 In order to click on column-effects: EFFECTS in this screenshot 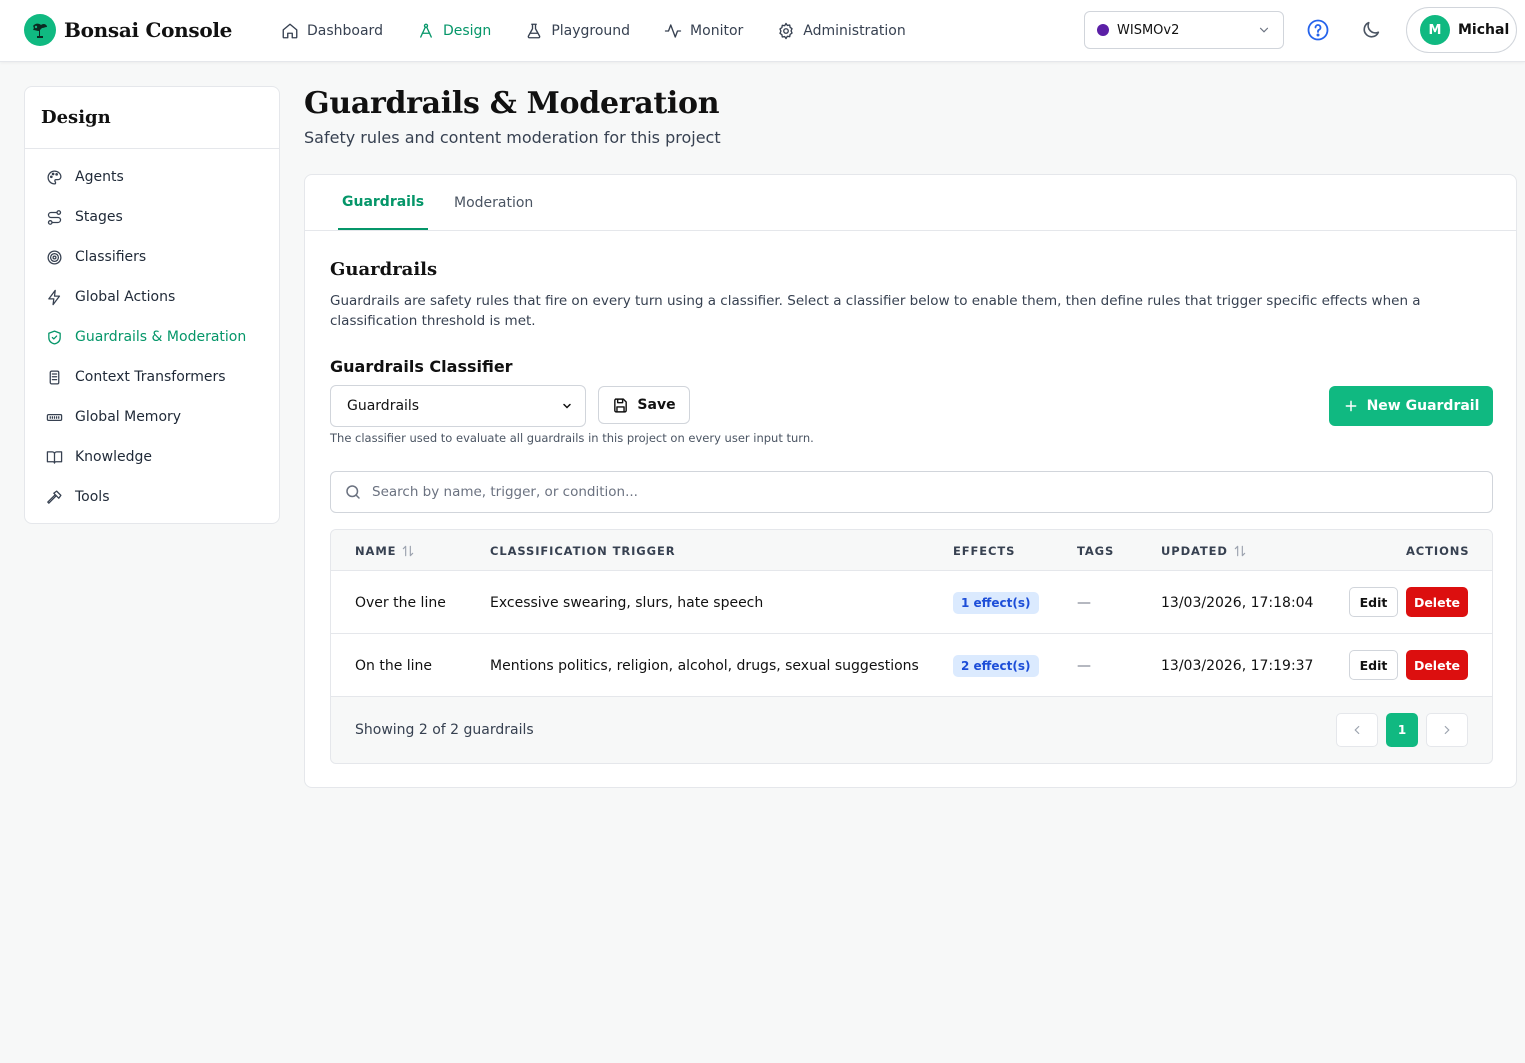, I will do `click(984, 550)`.